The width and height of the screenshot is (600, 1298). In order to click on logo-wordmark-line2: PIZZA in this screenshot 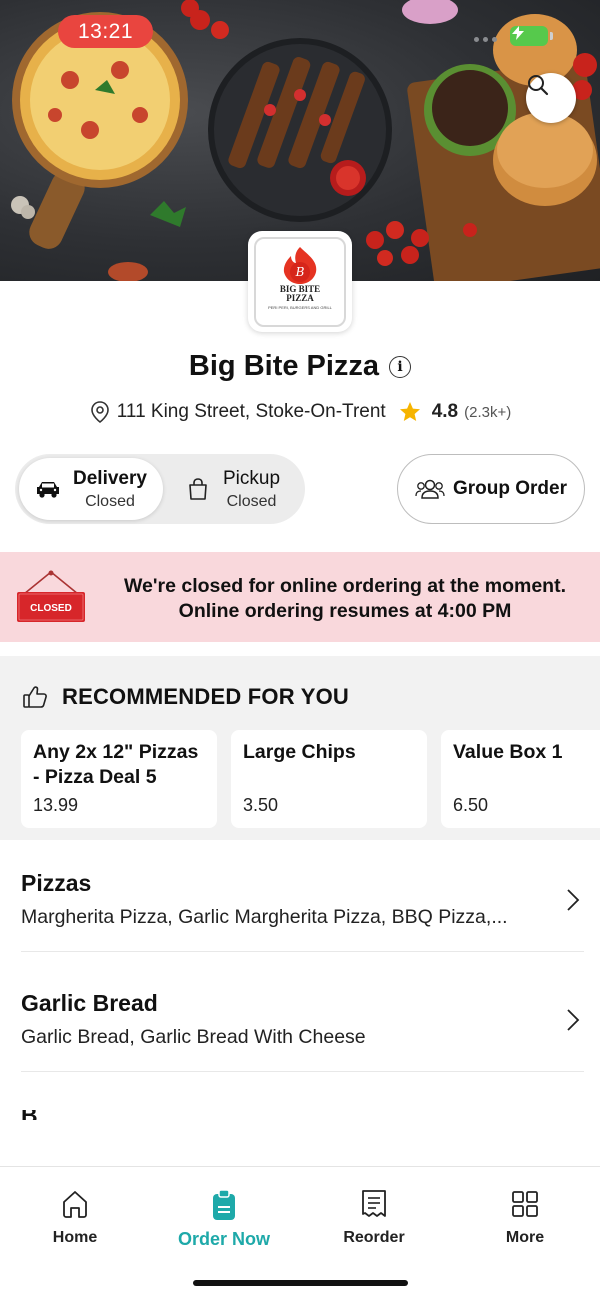, I will do `click(300, 297)`.